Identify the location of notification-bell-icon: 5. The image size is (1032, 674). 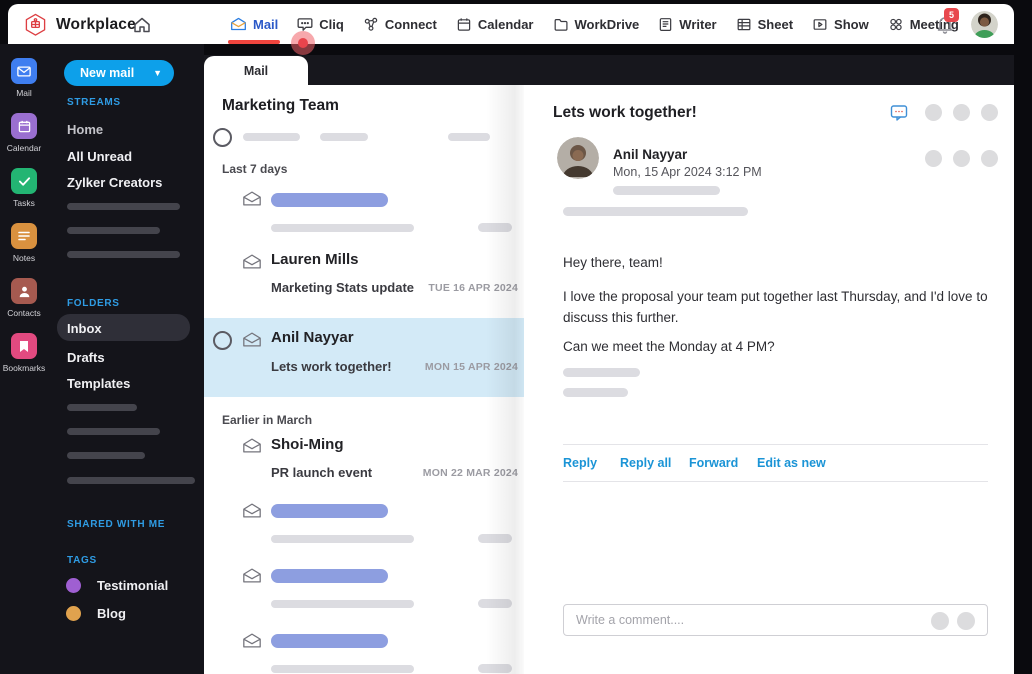
(947, 21).